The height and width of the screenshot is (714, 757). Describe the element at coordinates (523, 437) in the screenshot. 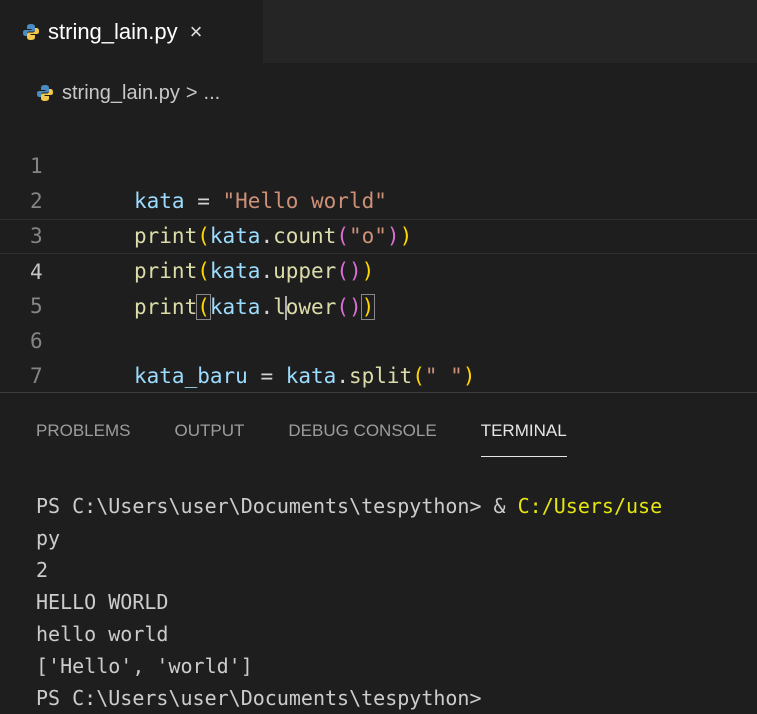

I see `tab-terminal: TERMINAL` at that location.